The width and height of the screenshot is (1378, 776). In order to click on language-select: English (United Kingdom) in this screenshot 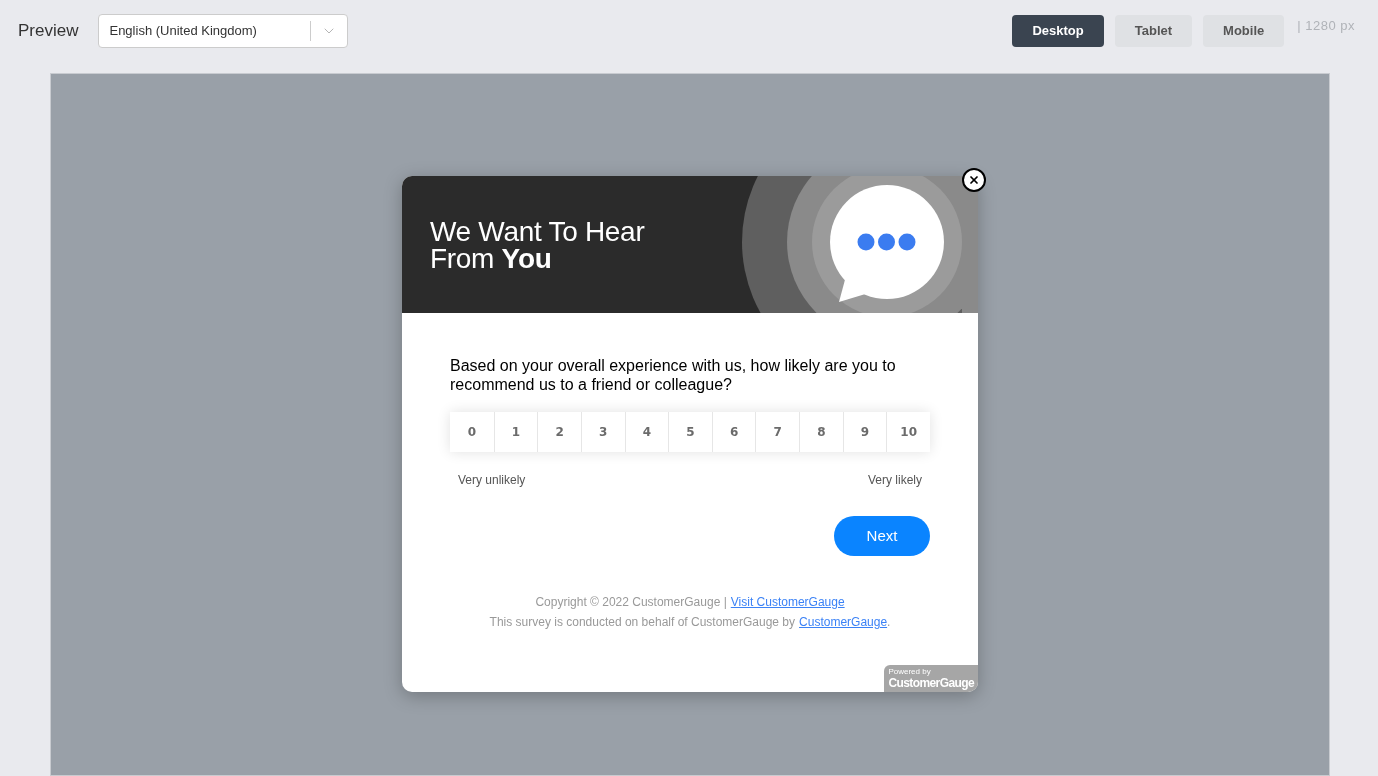, I will do `click(223, 31)`.